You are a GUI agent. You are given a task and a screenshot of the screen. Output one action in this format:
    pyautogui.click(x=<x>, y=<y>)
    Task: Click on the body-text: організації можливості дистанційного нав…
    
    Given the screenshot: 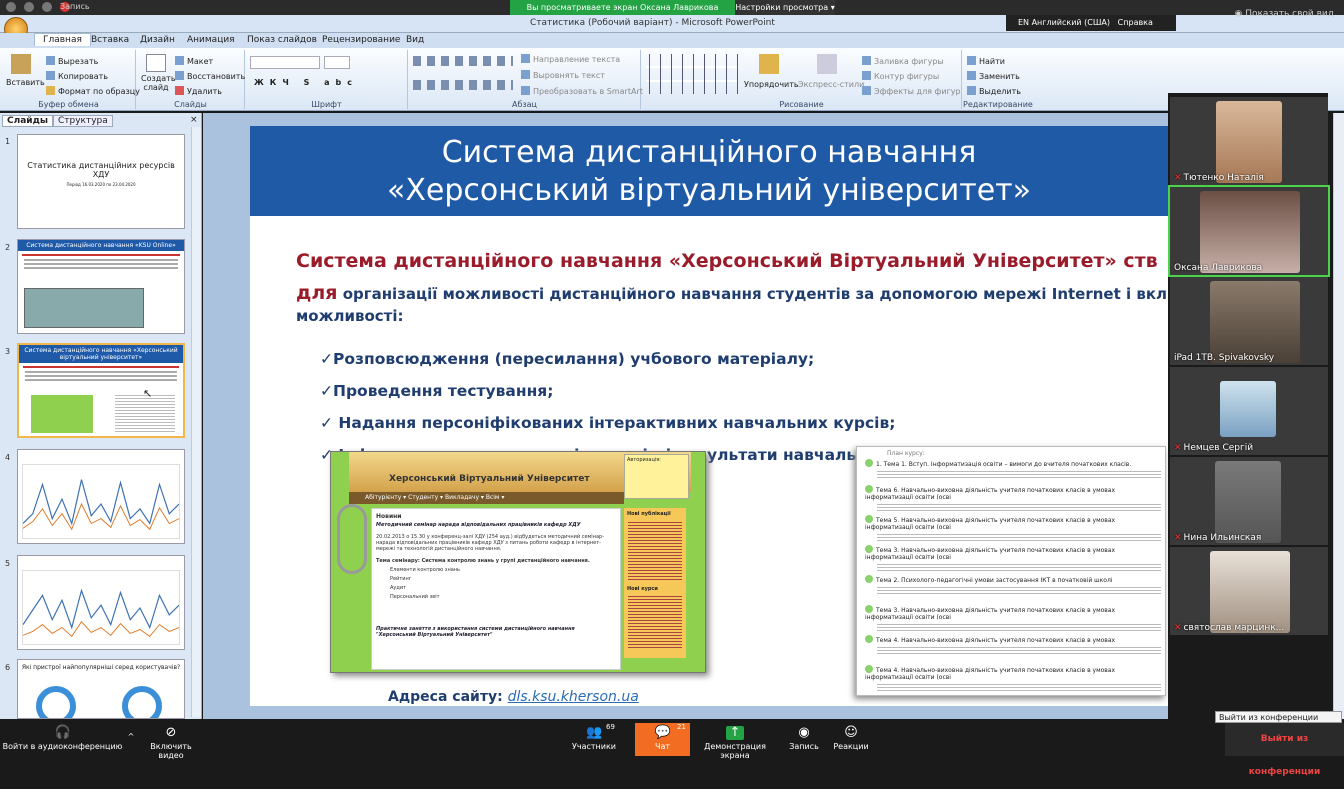 What is the action you would take?
    pyautogui.click(x=752, y=294)
    